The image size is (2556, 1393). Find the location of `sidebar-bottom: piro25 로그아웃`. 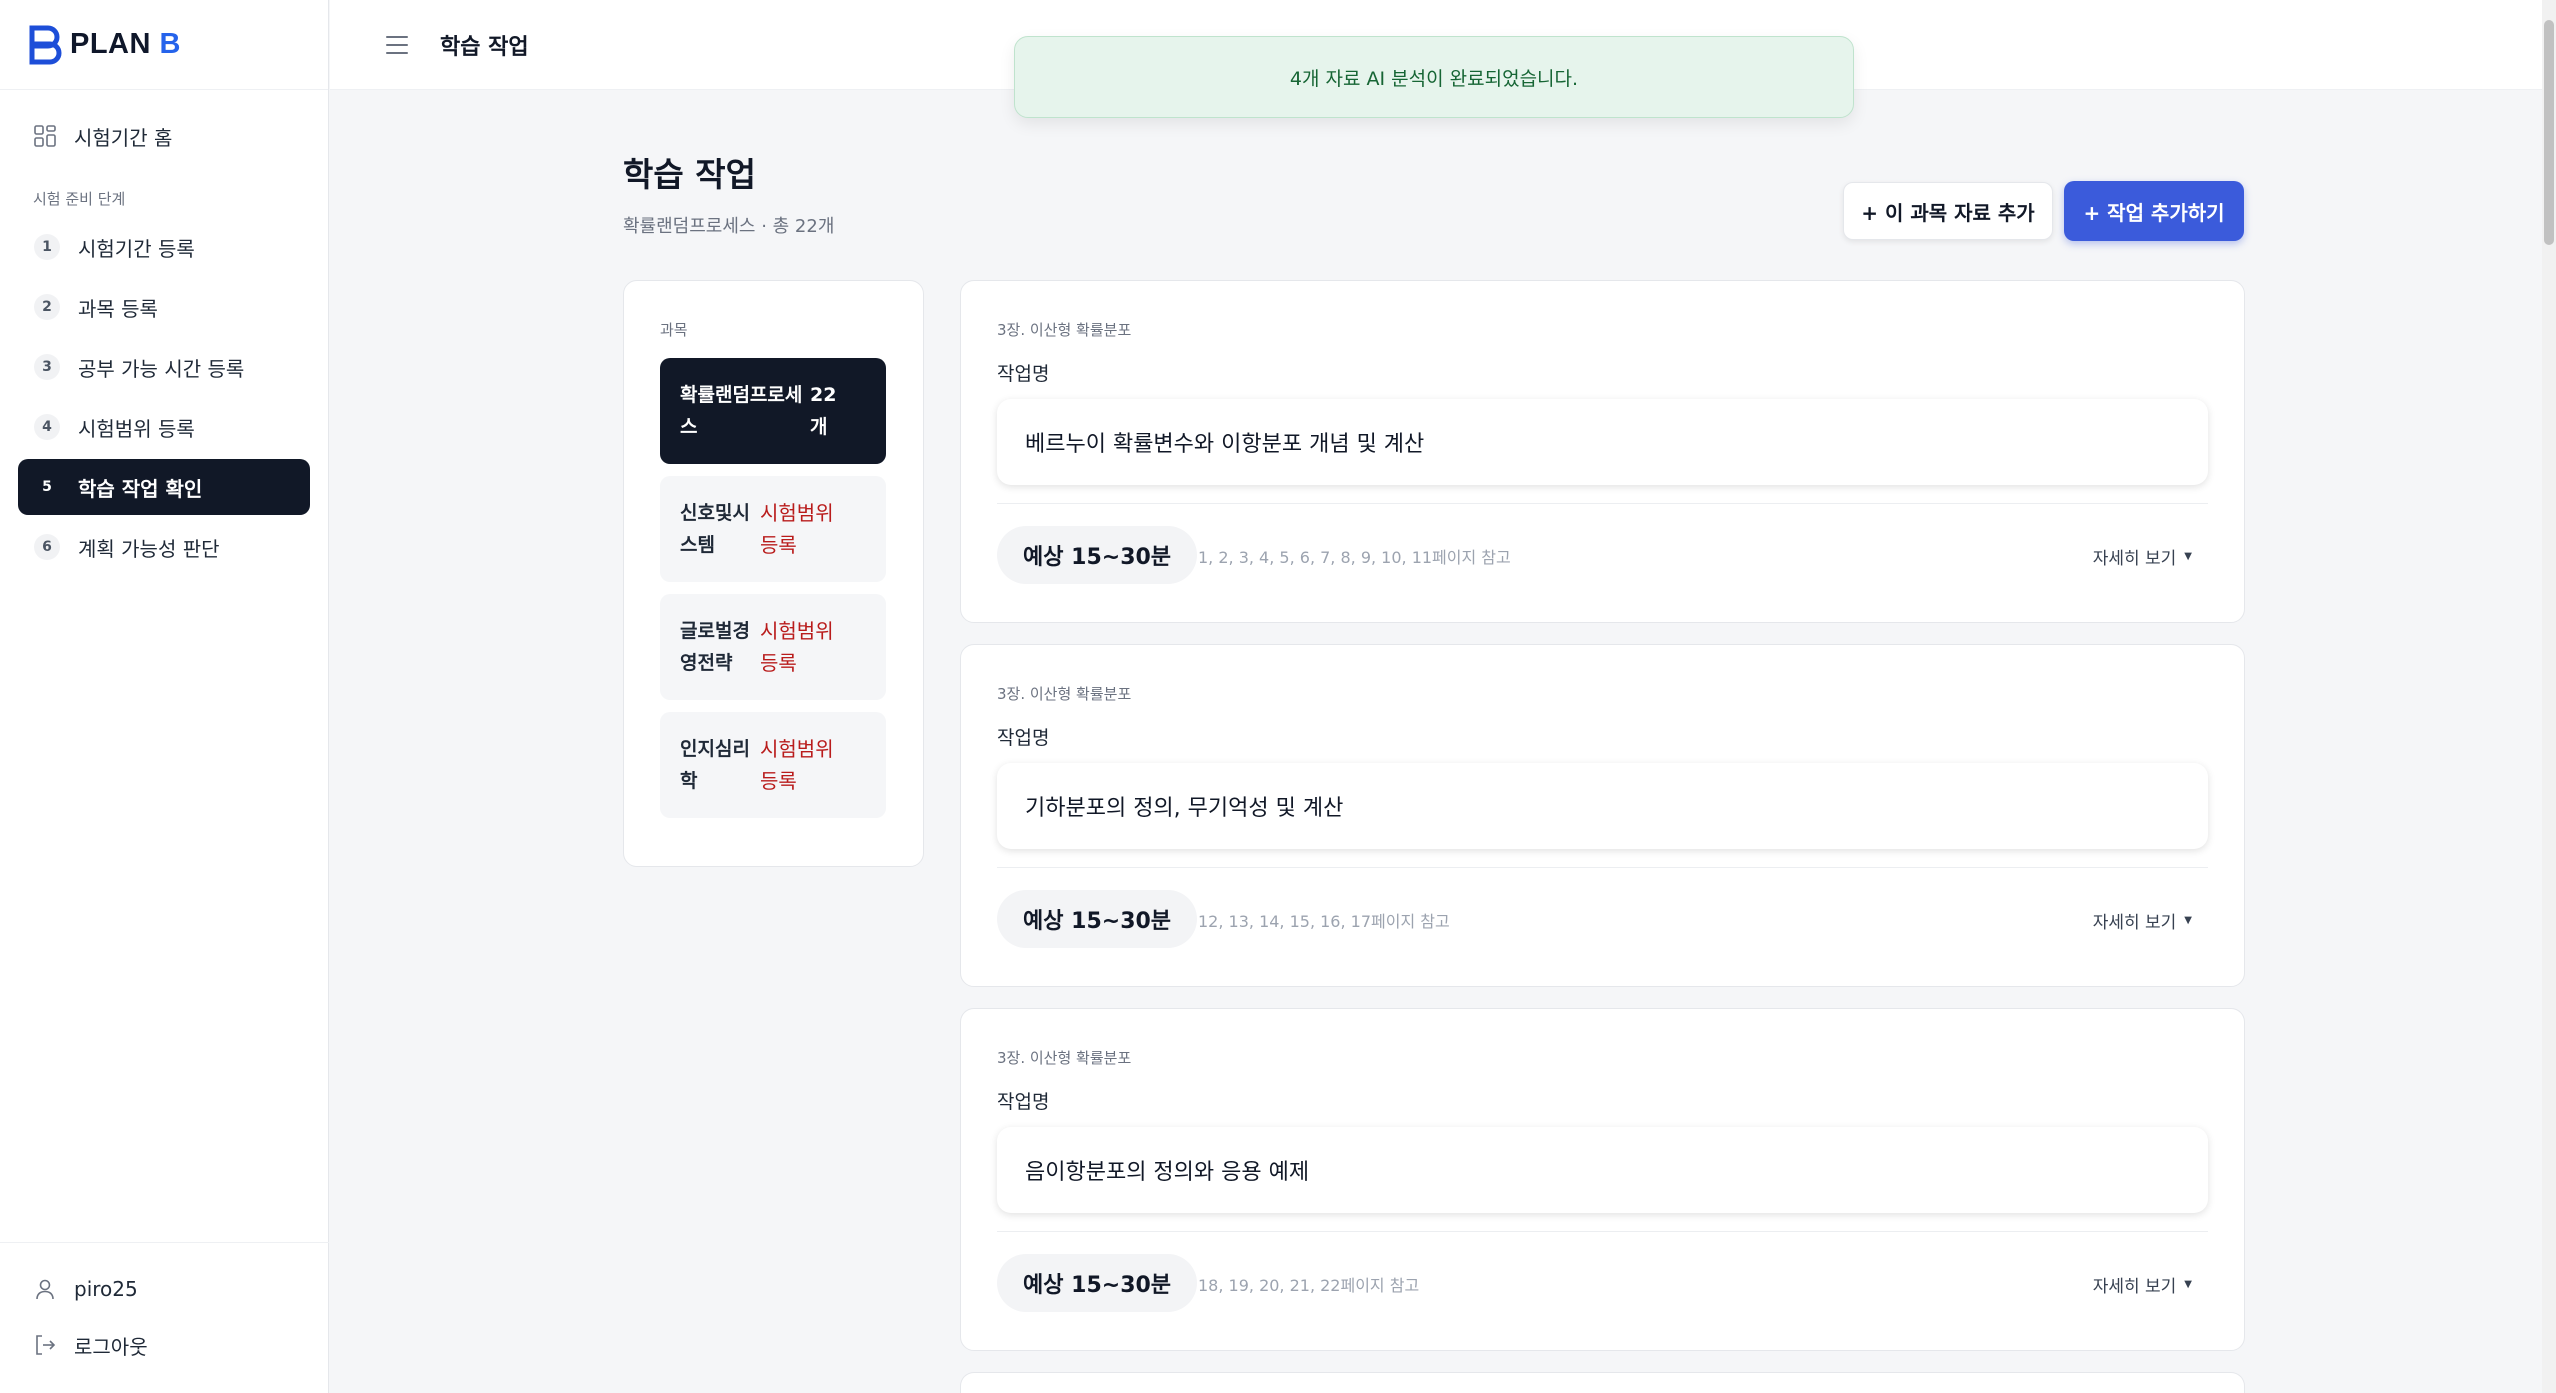

sidebar-bottom: piro25 로그아웃 is located at coordinates (164, 1317).